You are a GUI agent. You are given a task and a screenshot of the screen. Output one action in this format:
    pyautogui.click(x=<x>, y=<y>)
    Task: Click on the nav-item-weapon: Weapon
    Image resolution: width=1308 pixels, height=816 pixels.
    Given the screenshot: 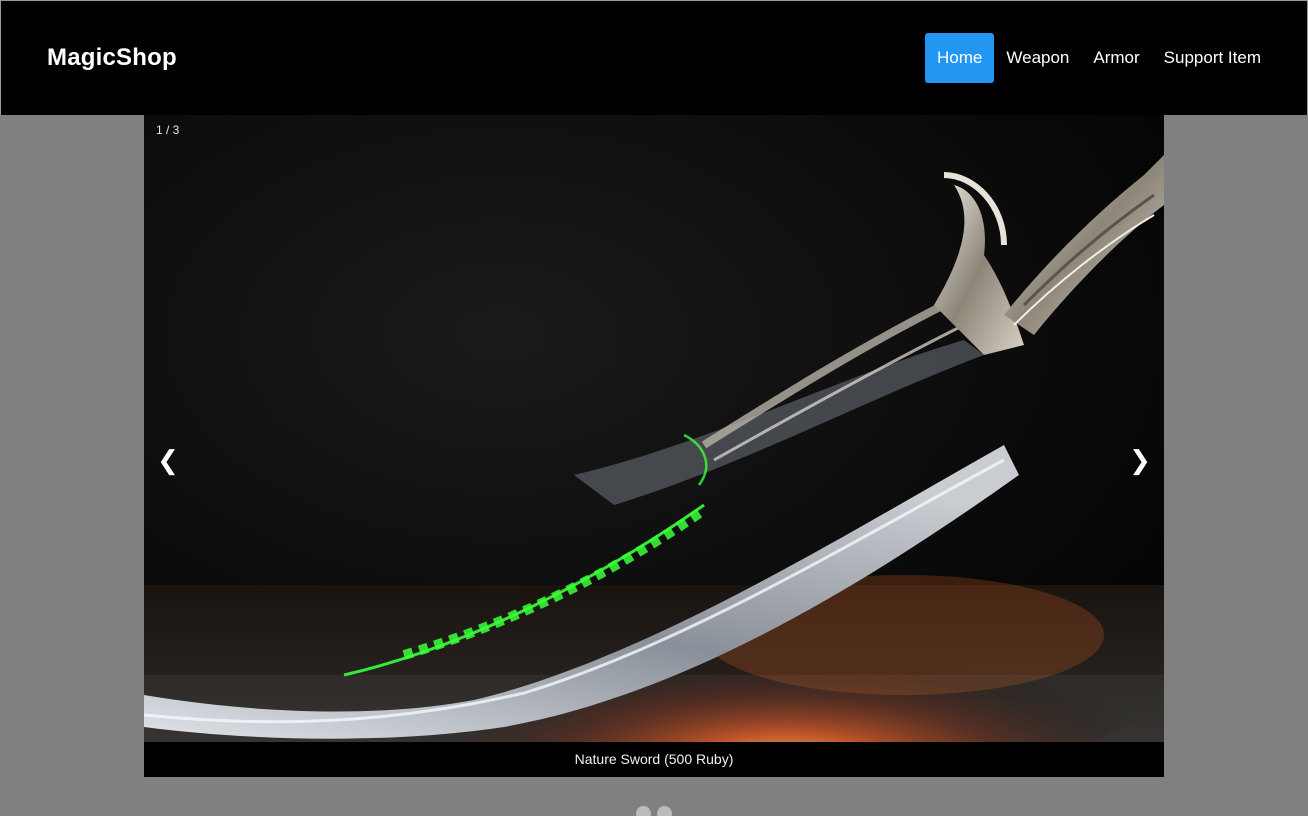 What is the action you would take?
    pyautogui.click(x=1037, y=58)
    